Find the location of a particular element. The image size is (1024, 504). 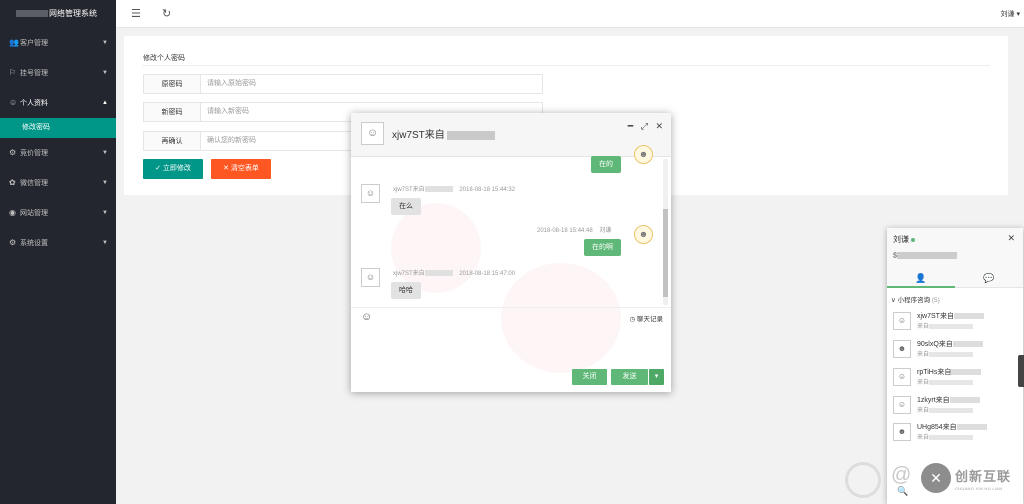

users-icon: 👥 is located at coordinates (14, 42).